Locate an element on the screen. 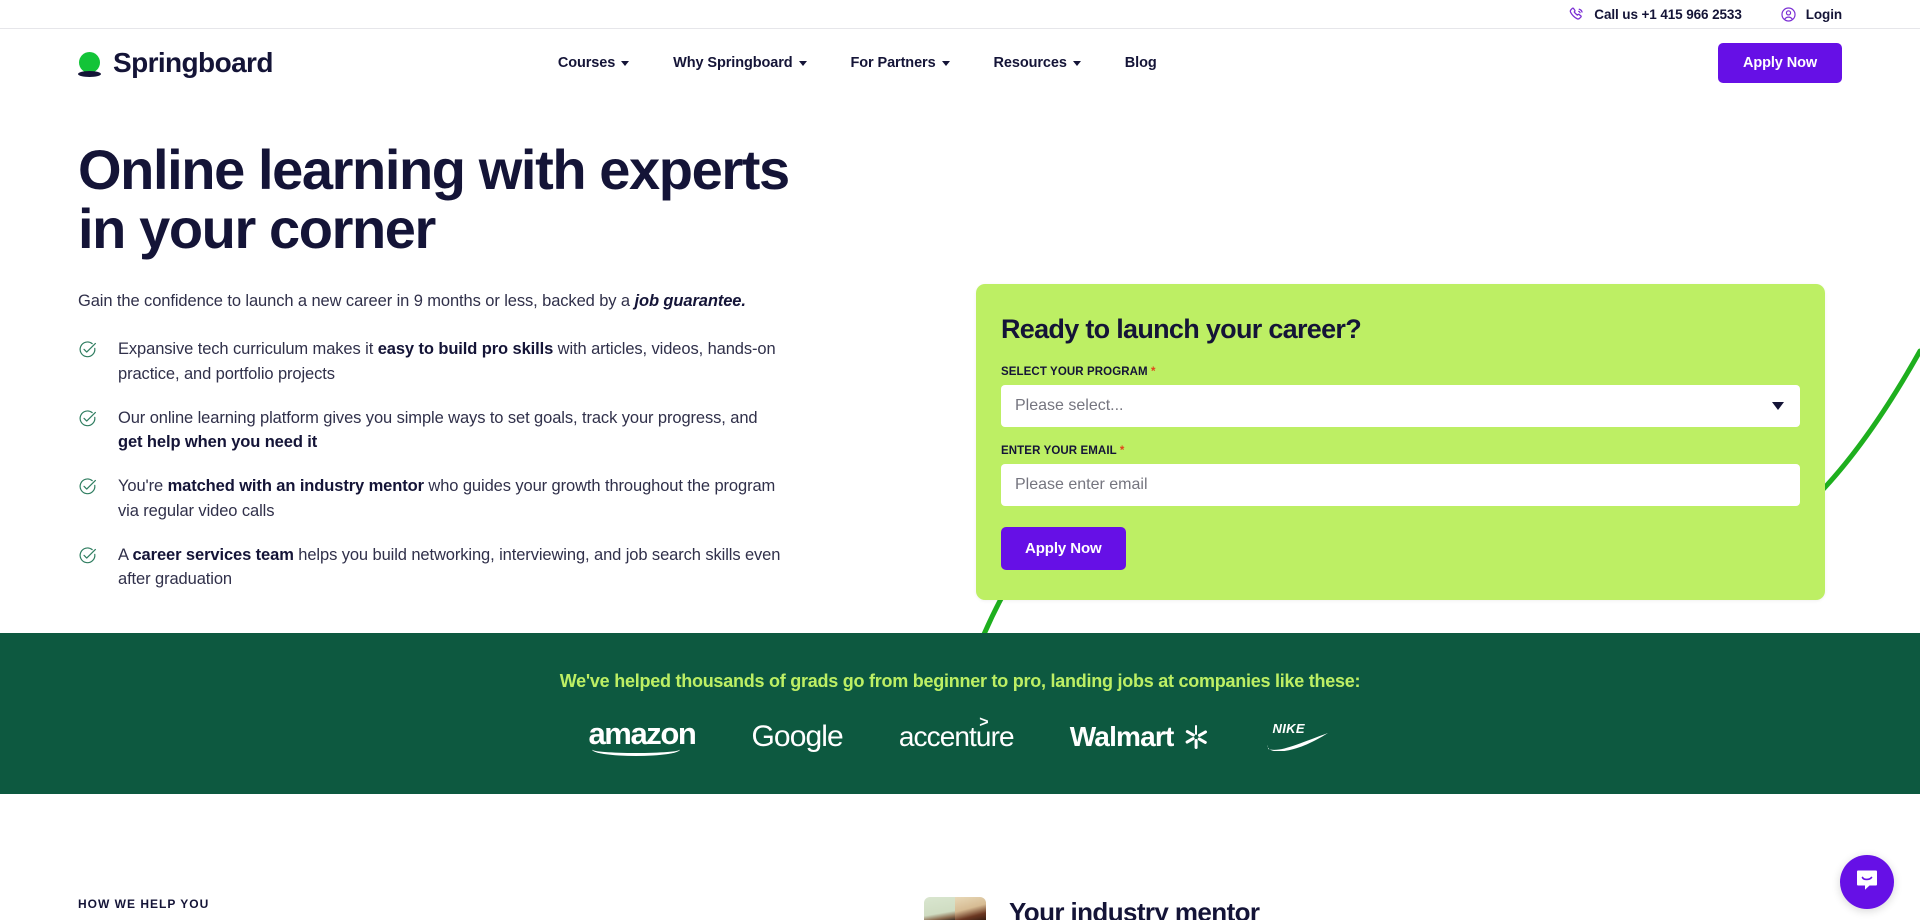  nav-item-why-springboard: Why Springboard is located at coordinates (740, 62).